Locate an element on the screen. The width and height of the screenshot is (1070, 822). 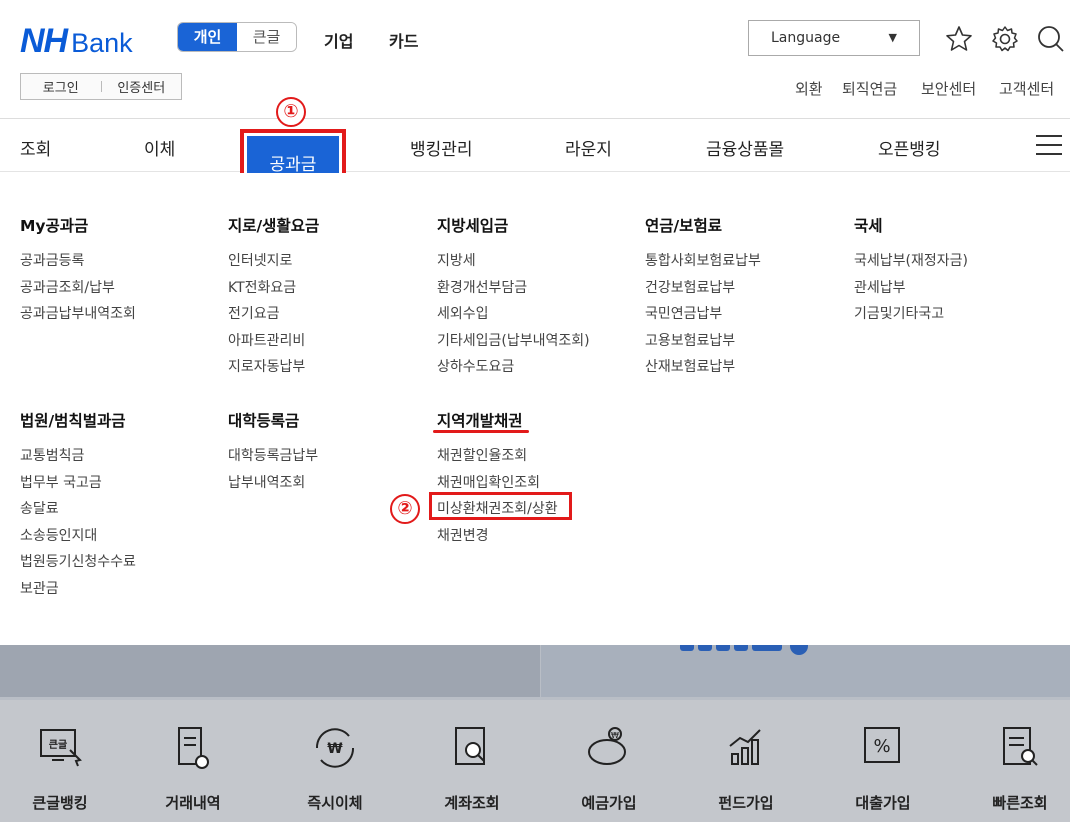
menu-item: 보관금 is located at coordinates (78, 589).